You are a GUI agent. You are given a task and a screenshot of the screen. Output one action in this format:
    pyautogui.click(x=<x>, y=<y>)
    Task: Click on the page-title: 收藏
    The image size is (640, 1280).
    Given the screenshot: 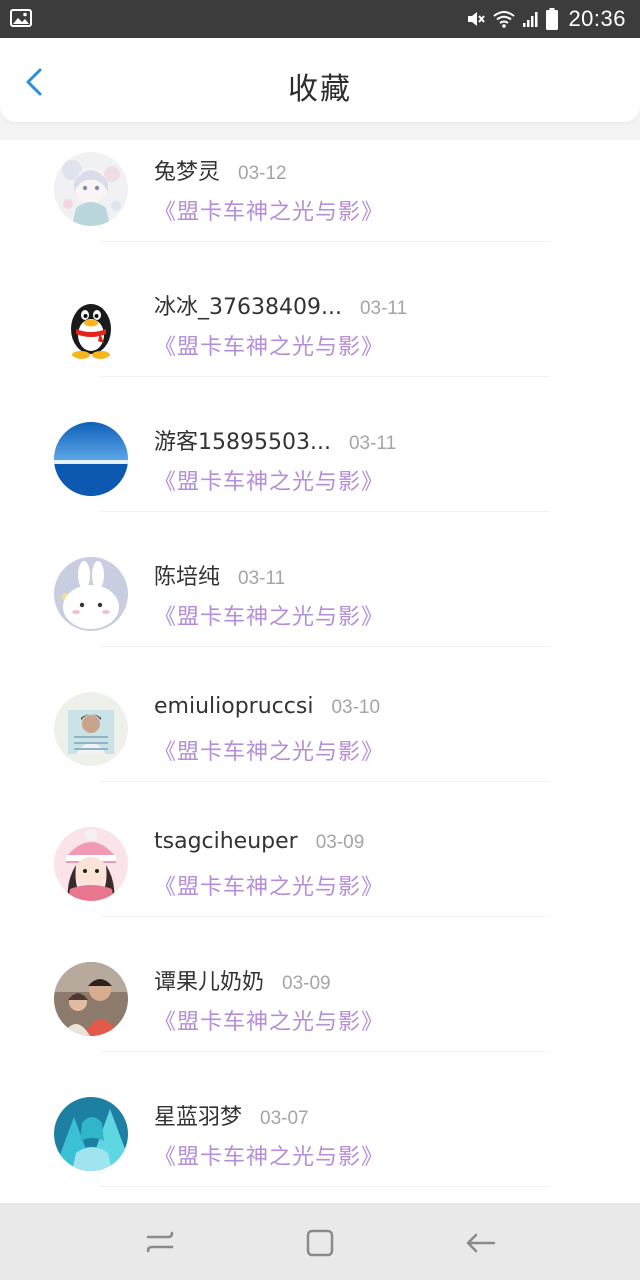 What is the action you would take?
    pyautogui.click(x=320, y=89)
    